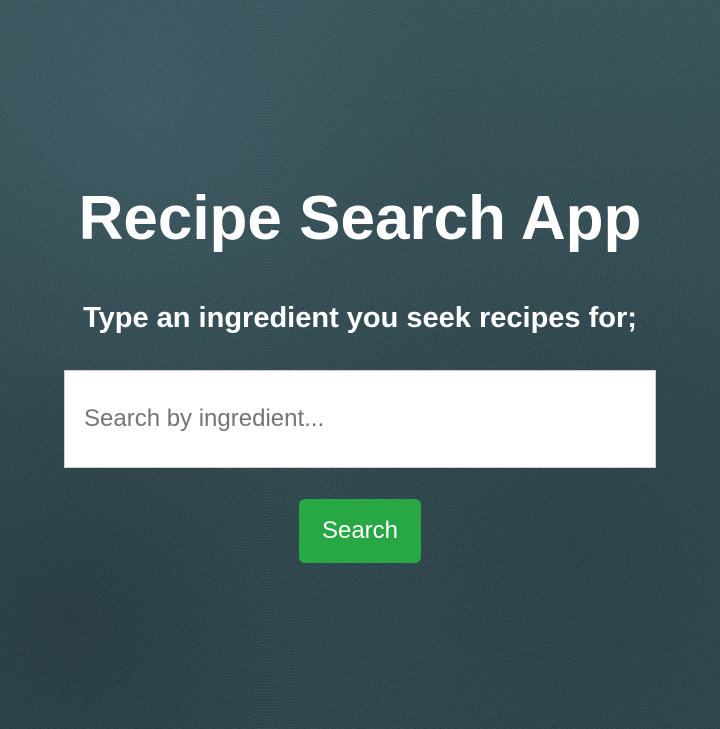  Describe the element at coordinates (360, 218) in the screenshot. I see `page-title: Recipe Search App` at that location.